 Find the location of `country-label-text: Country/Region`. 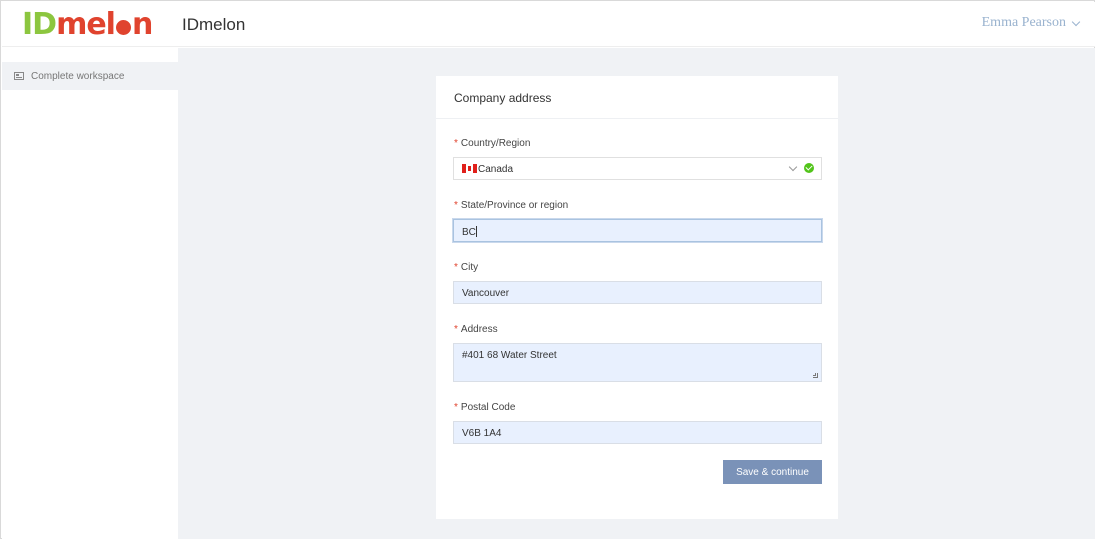

country-label-text: Country/Region is located at coordinates (495, 143).